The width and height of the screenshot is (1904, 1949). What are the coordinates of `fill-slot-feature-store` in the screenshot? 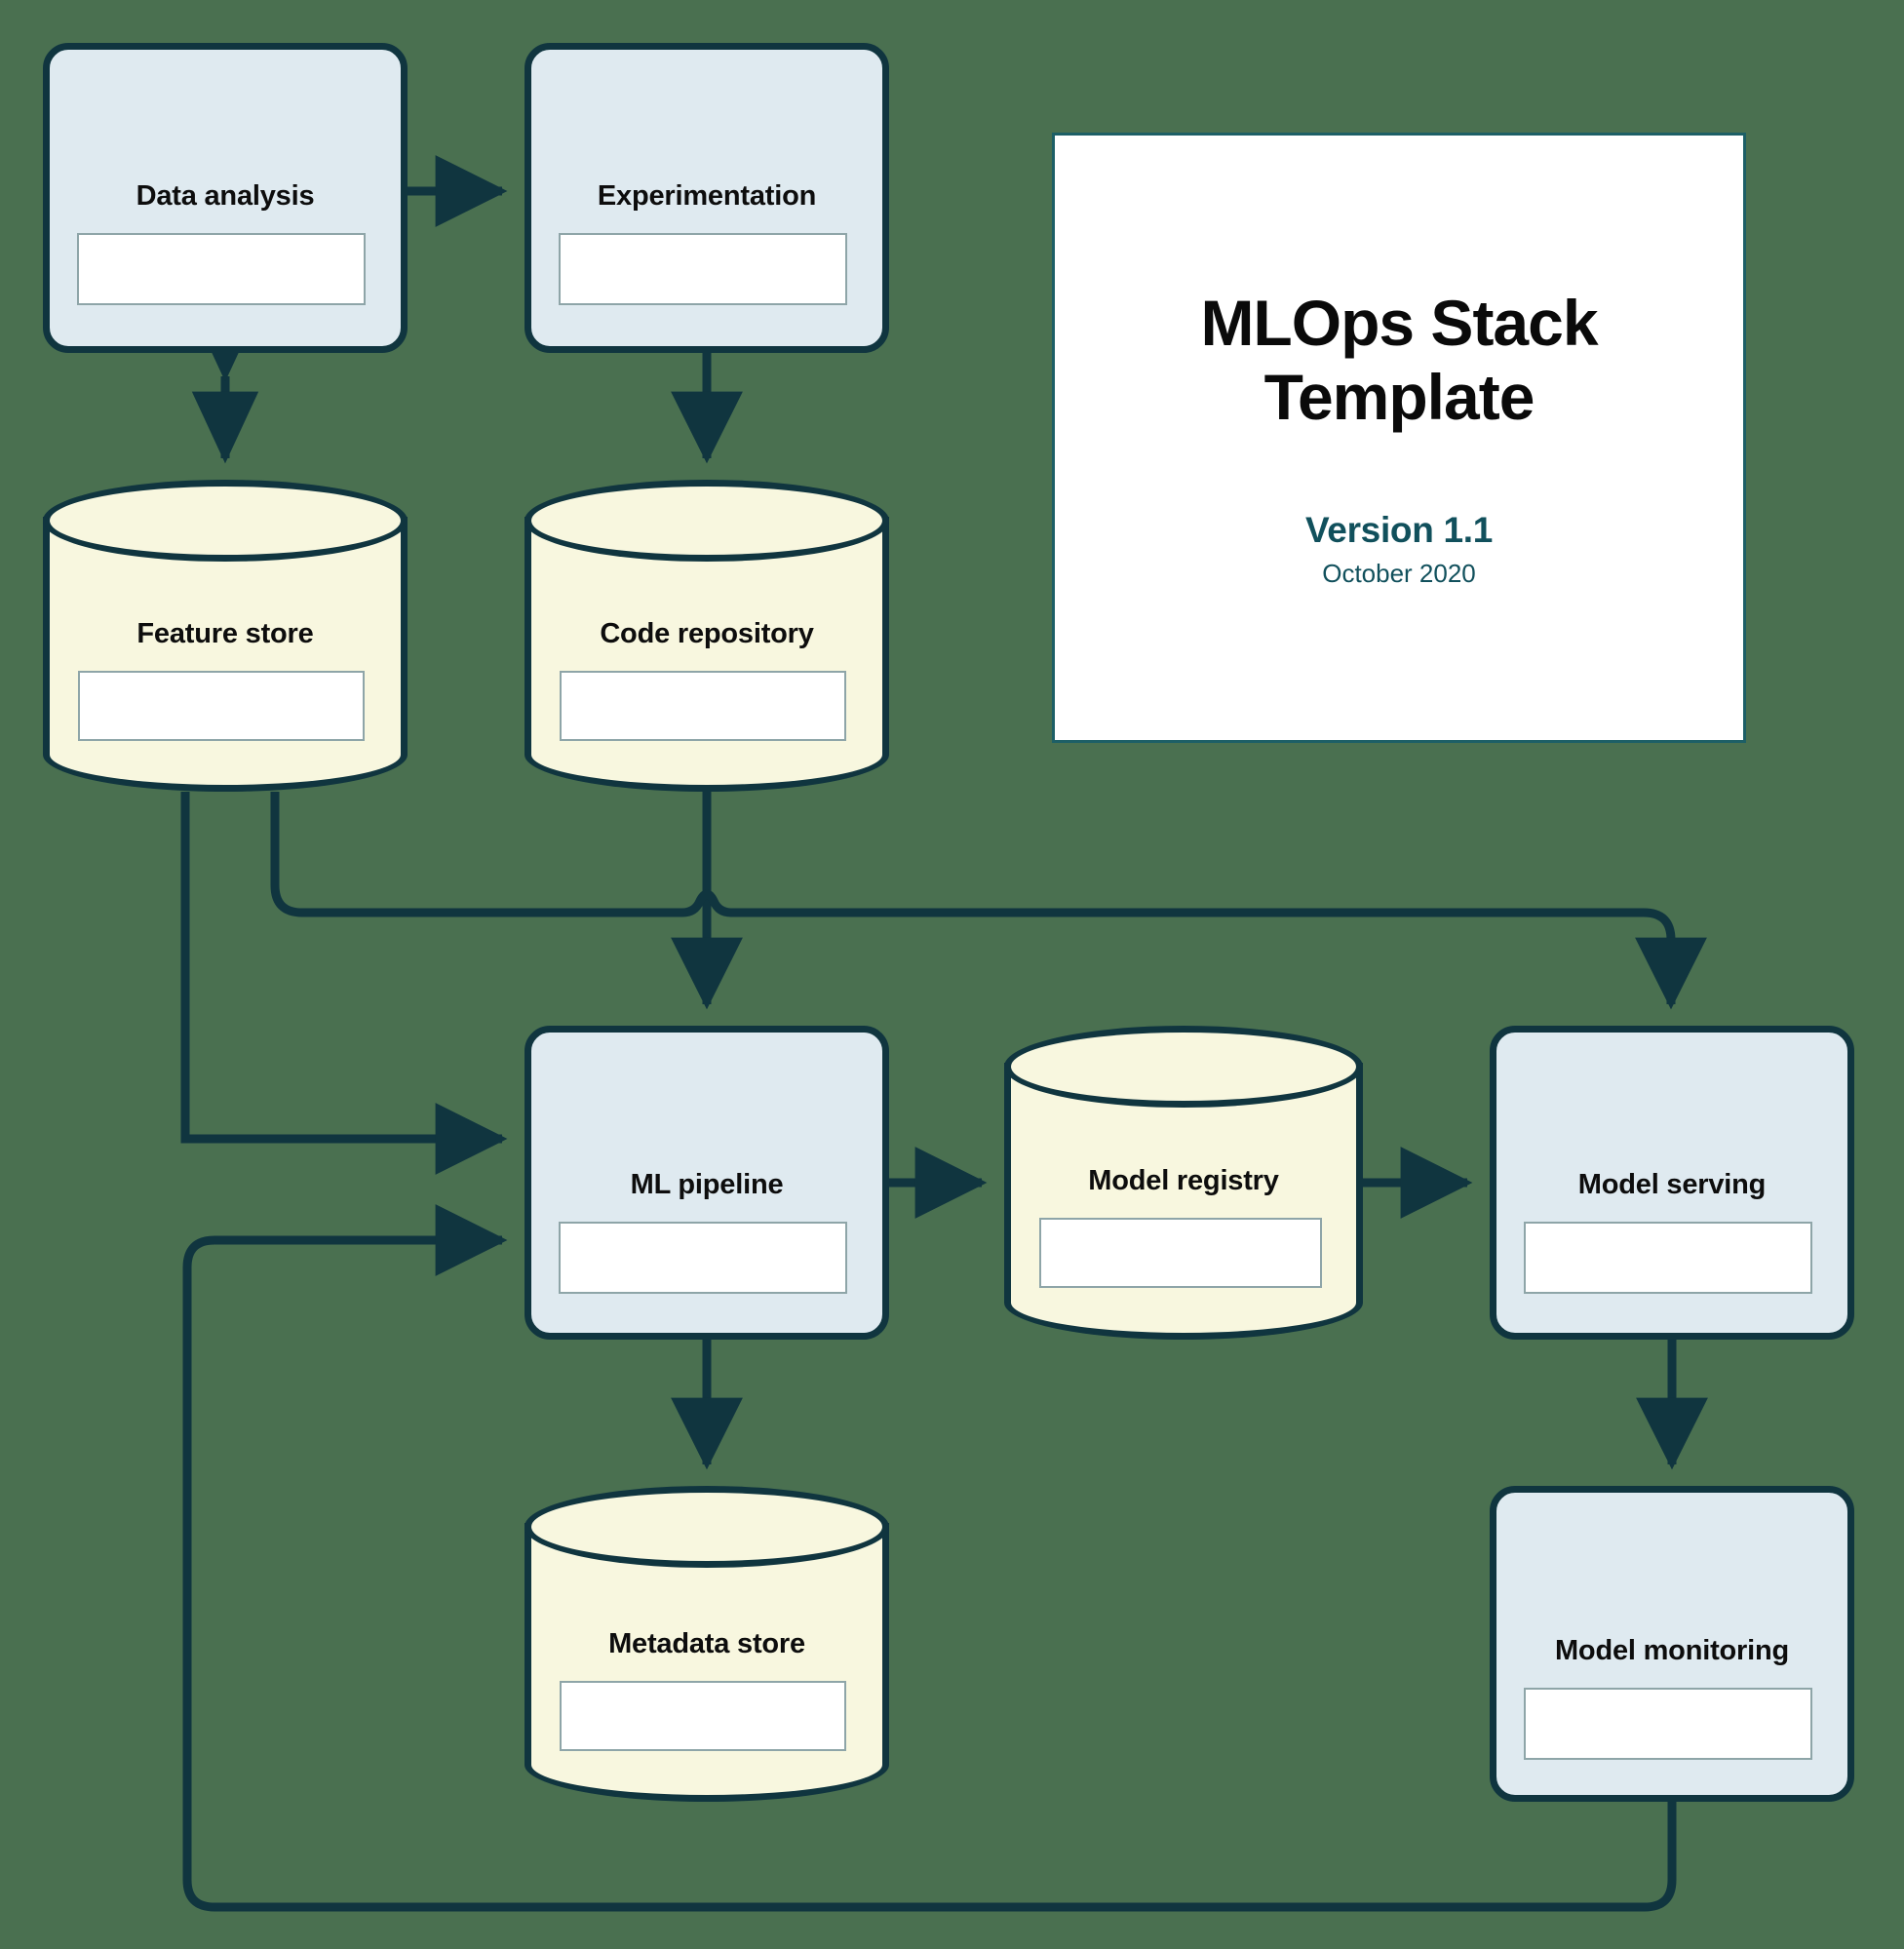 It's located at (221, 706).